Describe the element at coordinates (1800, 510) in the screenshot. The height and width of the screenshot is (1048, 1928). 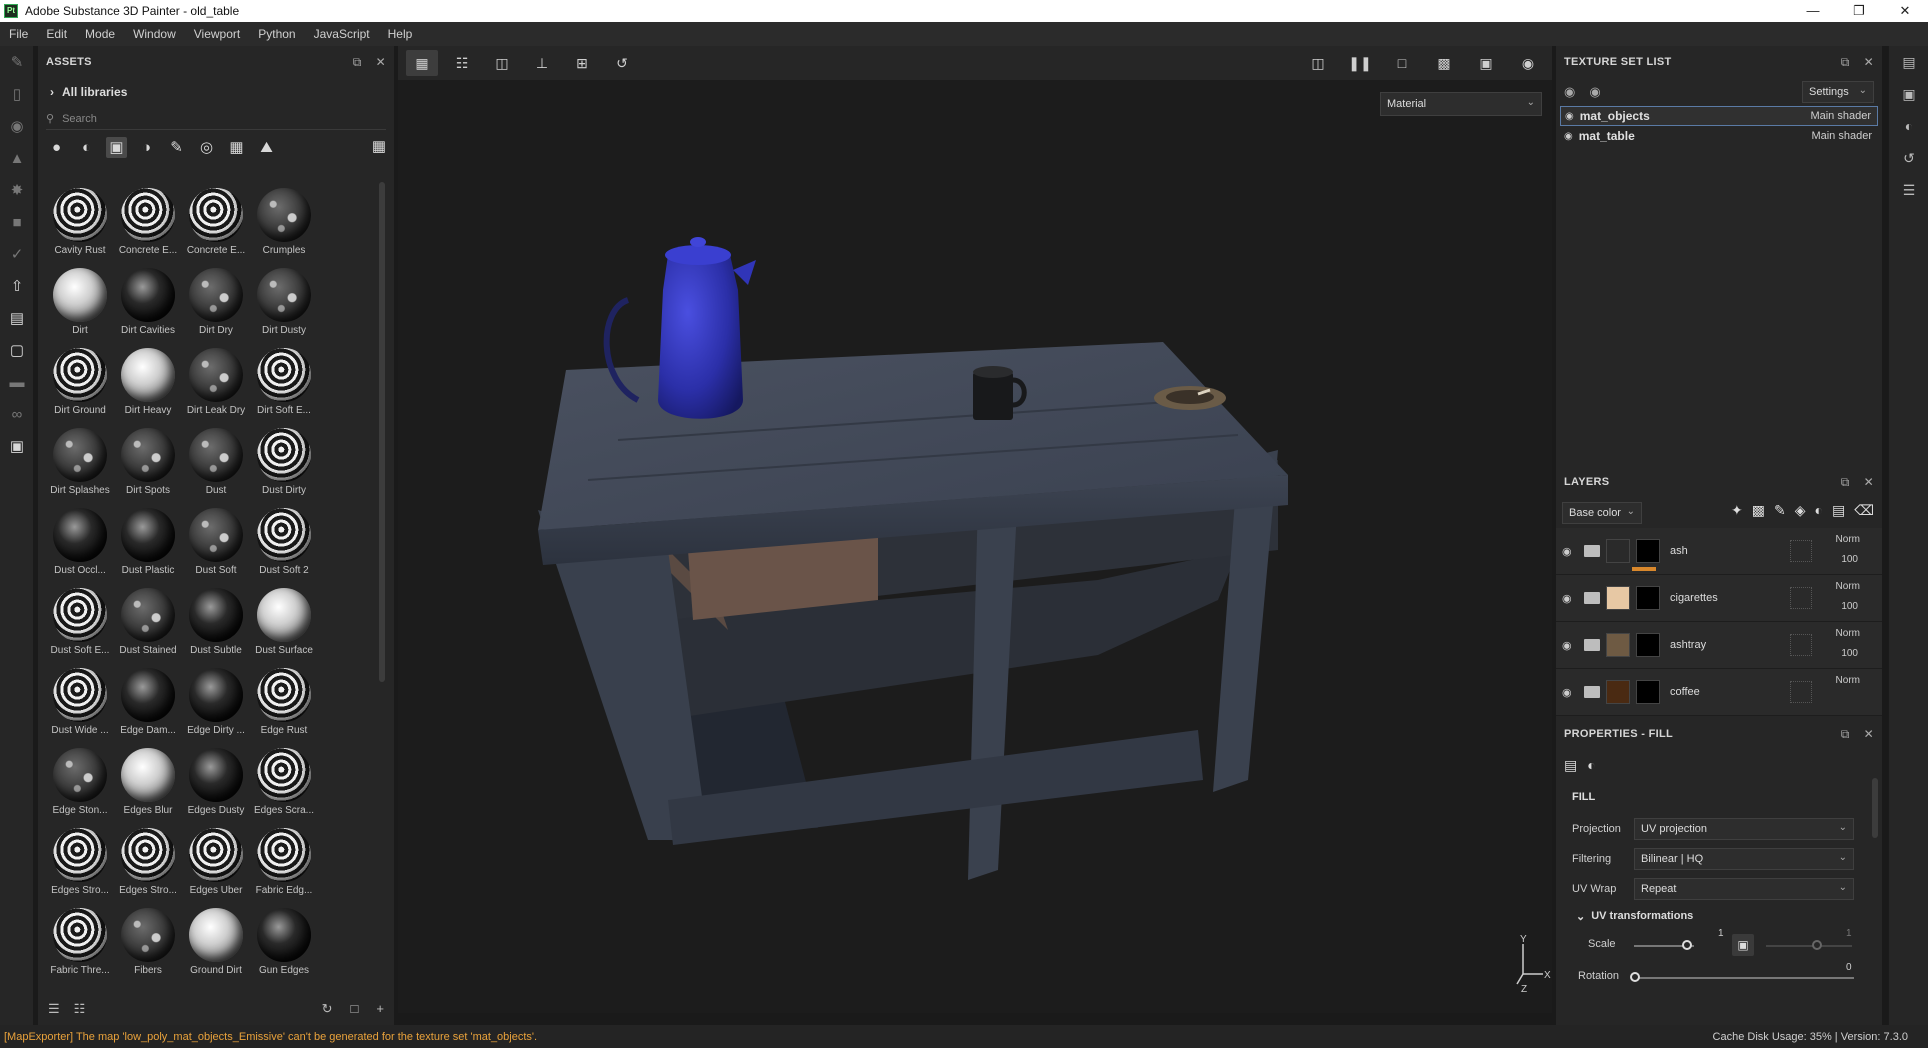
I see `add-fill-layer-icon: ◈` at that location.